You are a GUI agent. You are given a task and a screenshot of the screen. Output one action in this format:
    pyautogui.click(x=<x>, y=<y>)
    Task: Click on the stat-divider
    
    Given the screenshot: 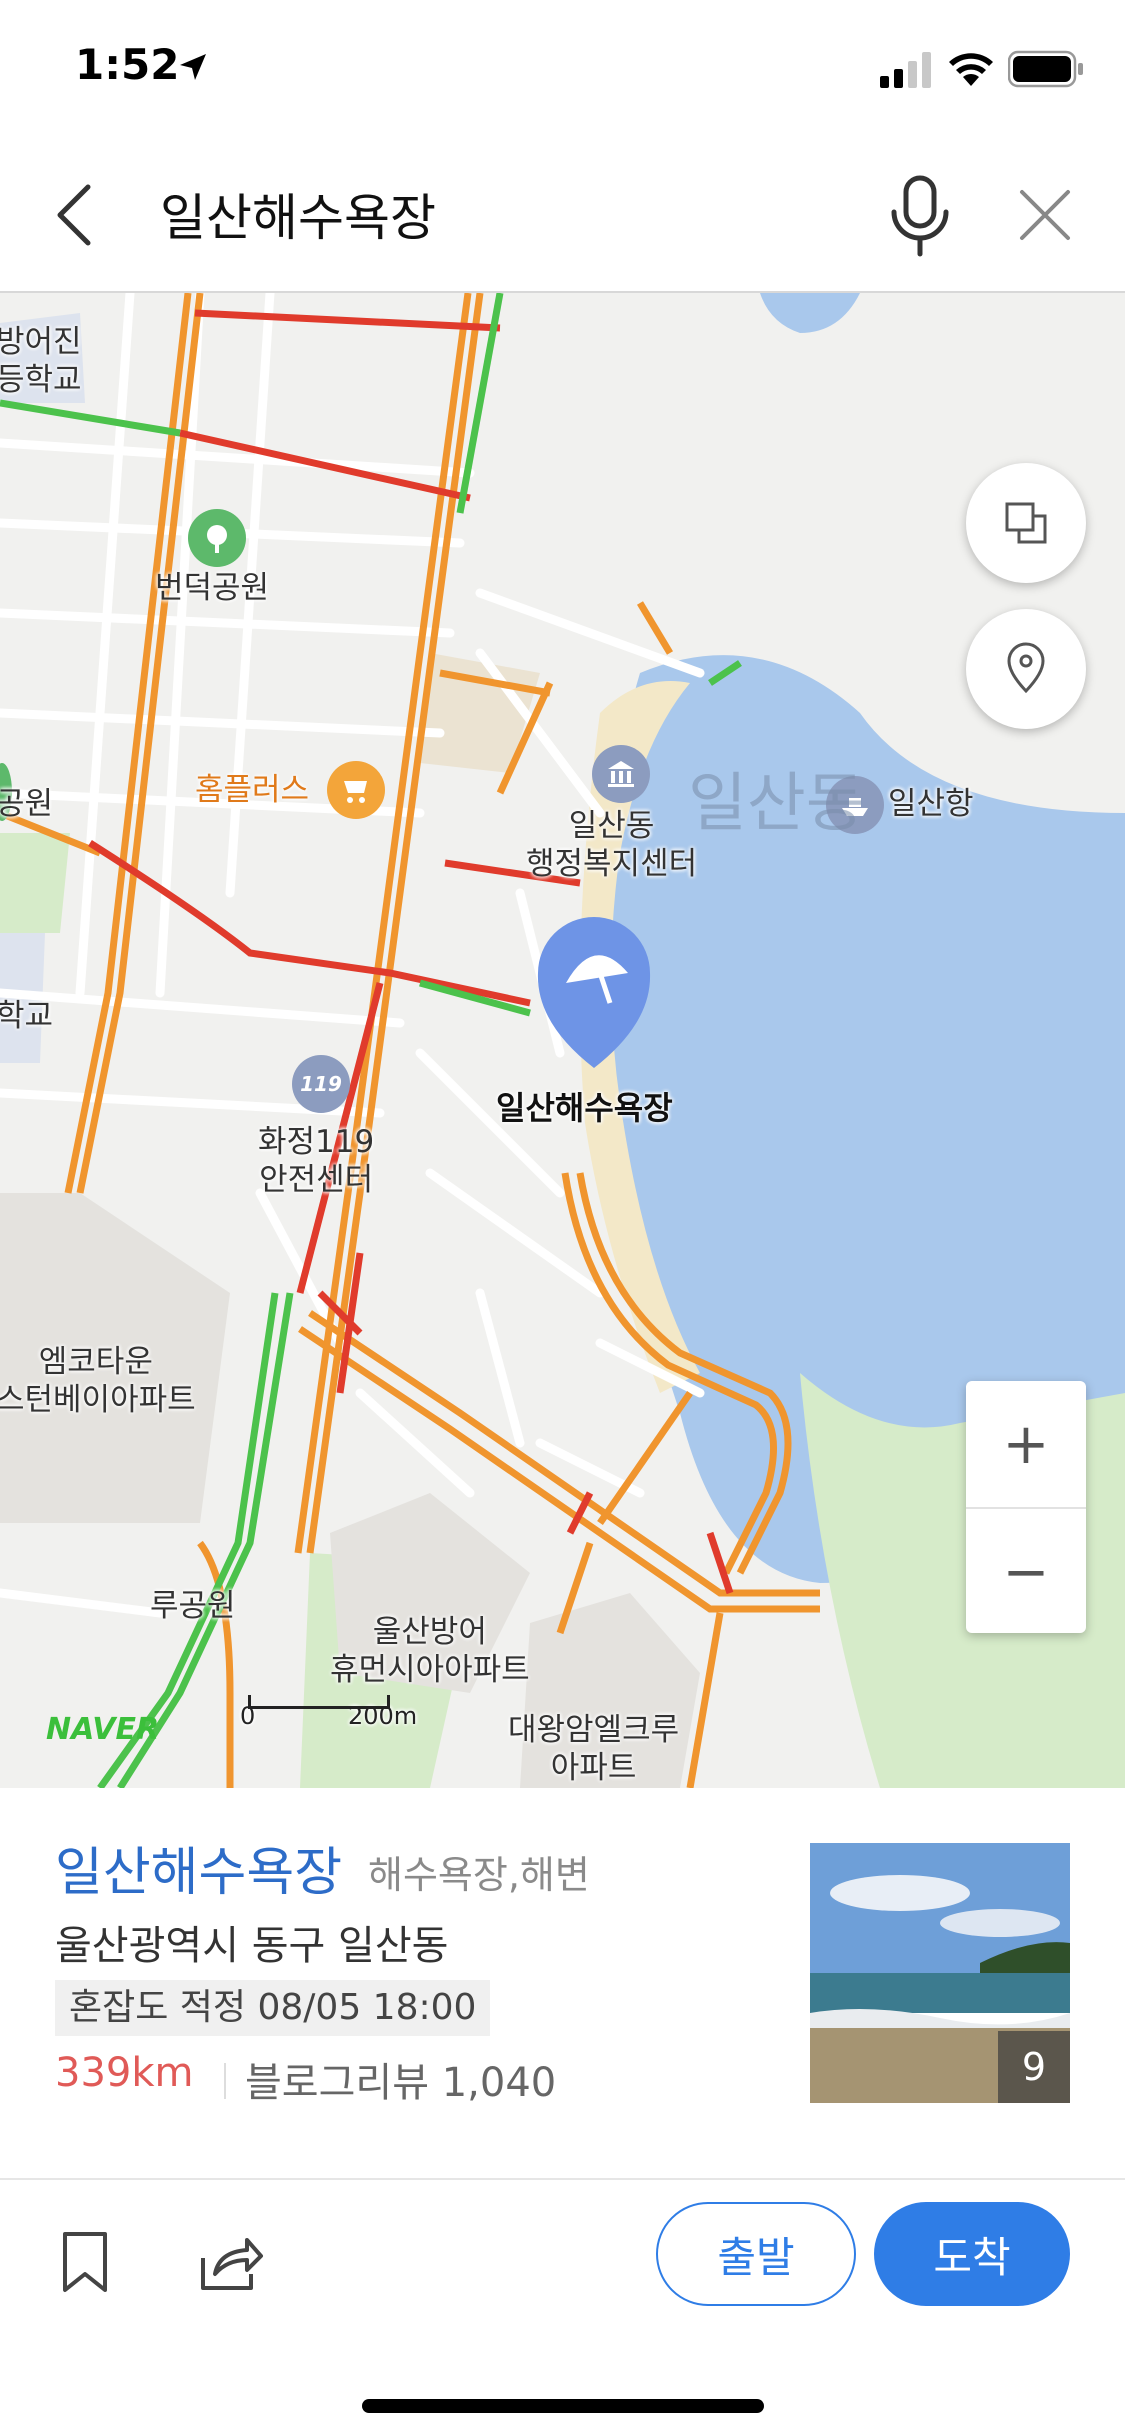 What is the action you would take?
    pyautogui.click(x=225, y=2081)
    